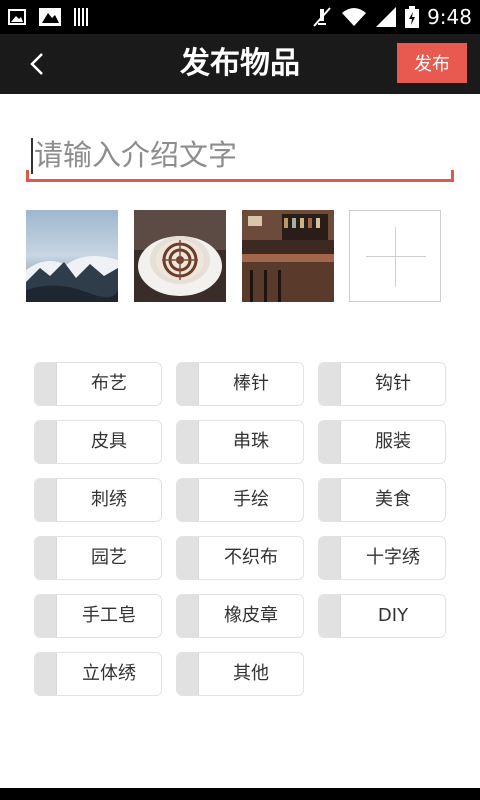 Image resolution: width=480 pixels, height=800 pixels. I want to click on category-tag: 串珠, so click(240, 442).